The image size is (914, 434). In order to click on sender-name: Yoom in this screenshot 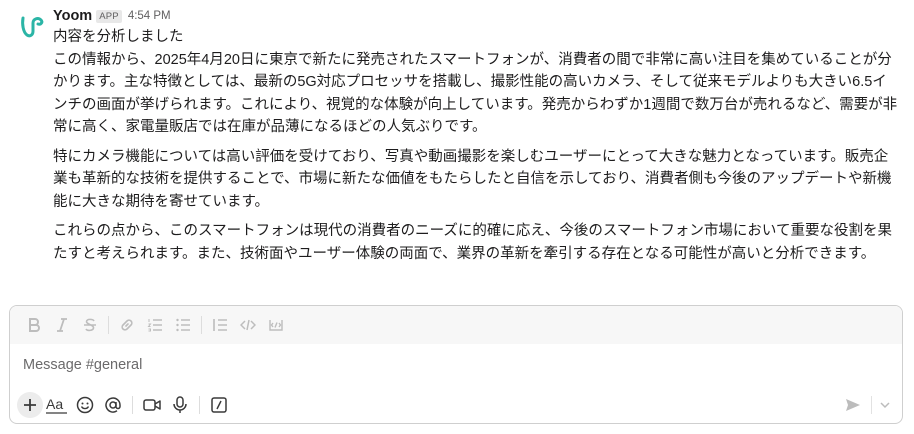, I will do `click(72, 16)`.